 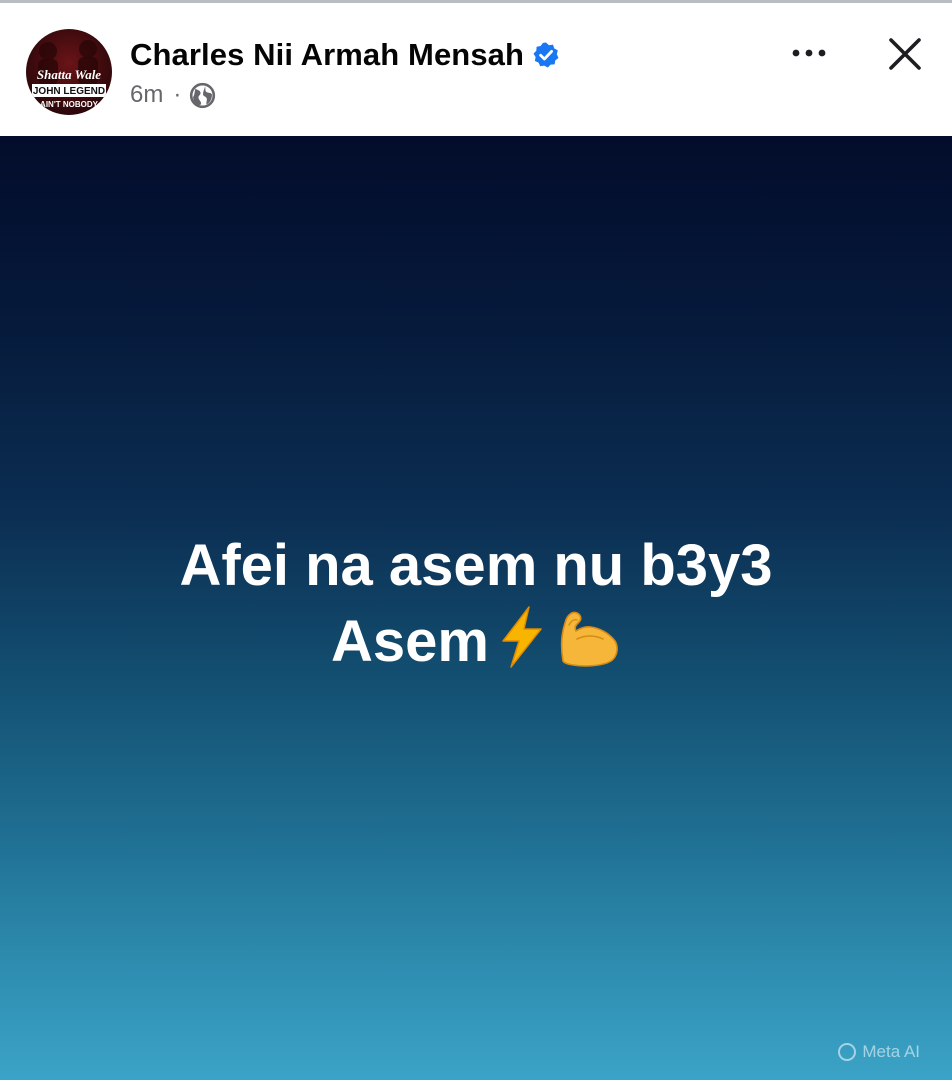 I want to click on avatar-text-3: AIN'T NOBODY, so click(x=69, y=104).